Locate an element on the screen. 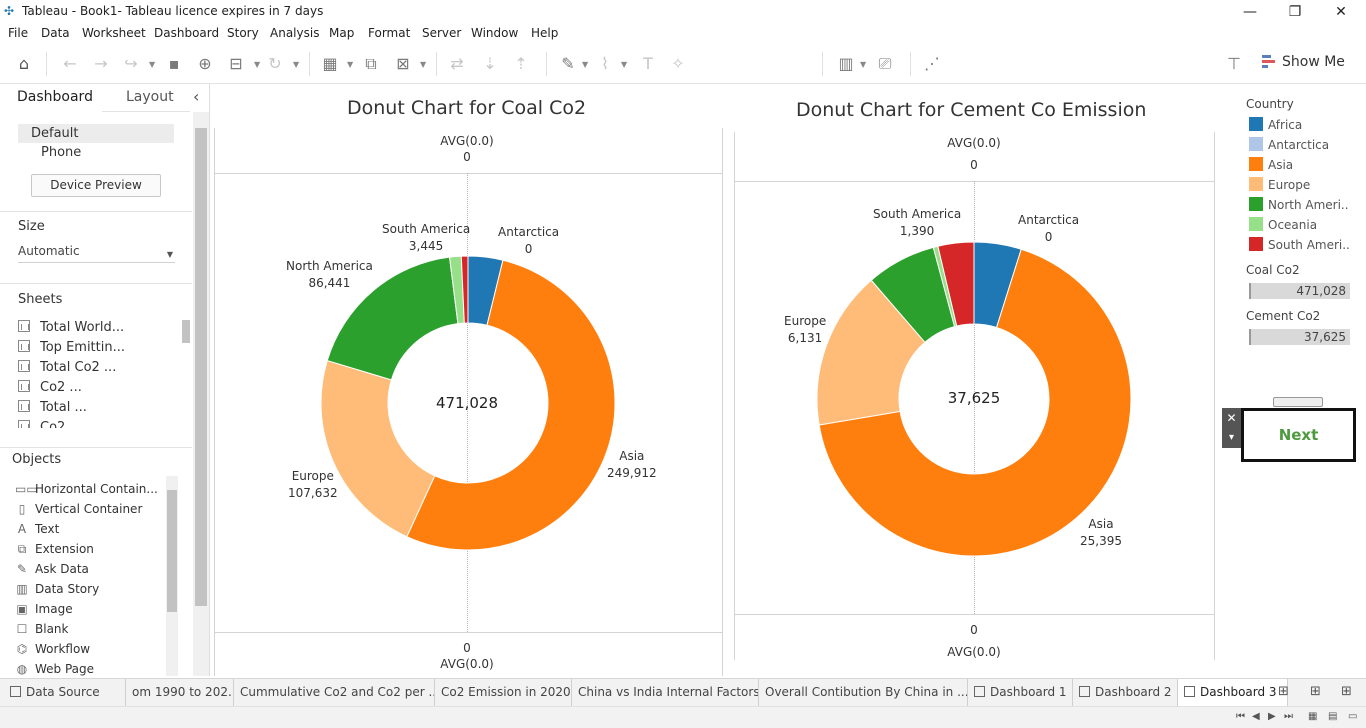  menu-map: Map is located at coordinates (341, 33).